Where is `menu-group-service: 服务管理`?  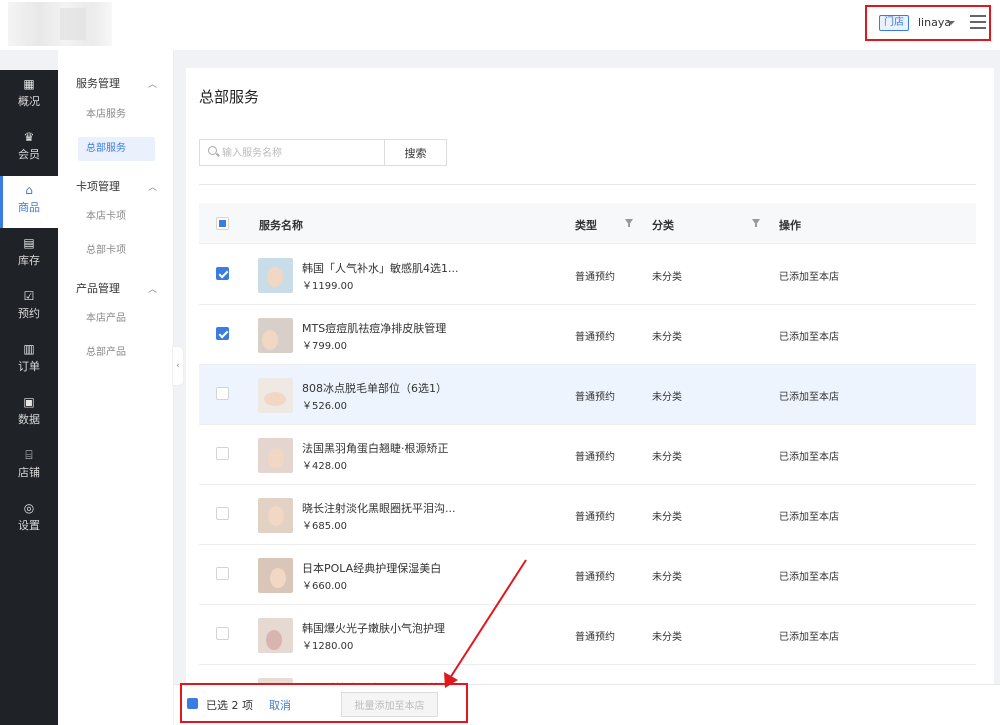 menu-group-service: 服务管理 is located at coordinates (98, 83).